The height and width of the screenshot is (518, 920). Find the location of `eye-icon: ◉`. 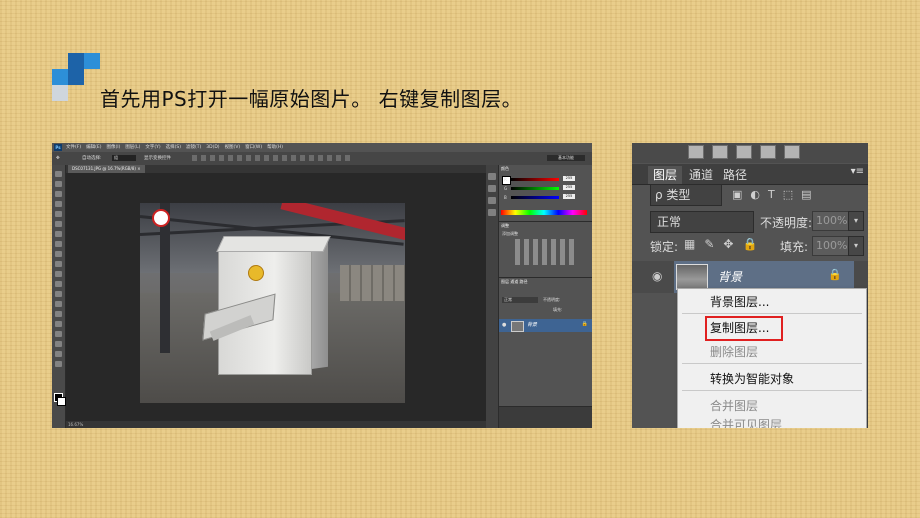

eye-icon: ◉ is located at coordinates (657, 276).